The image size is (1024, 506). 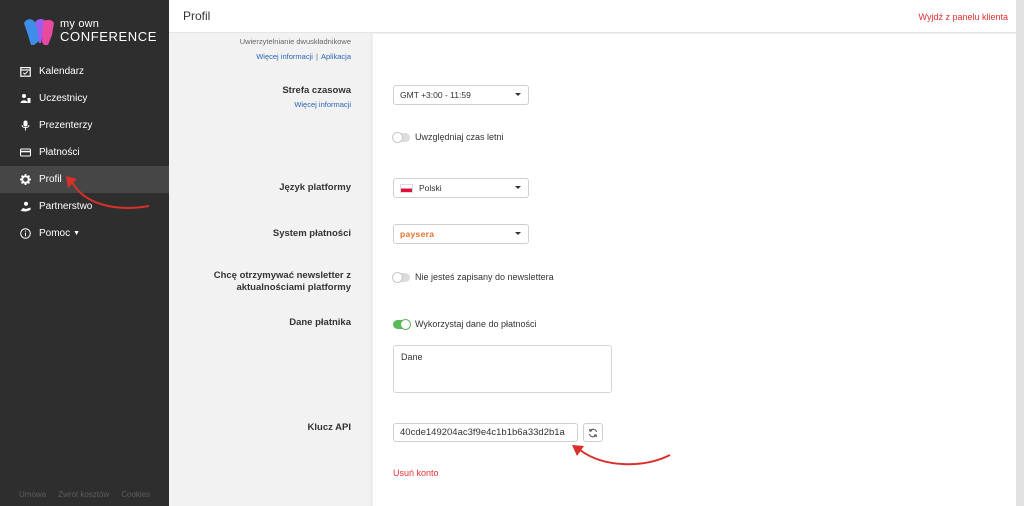 I want to click on sidebar-item-partnership: Partnerstwo, so click(x=84, y=206).